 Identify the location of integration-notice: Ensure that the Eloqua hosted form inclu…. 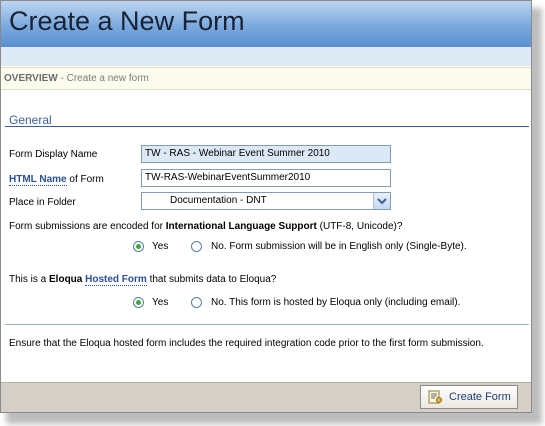
(246, 343).